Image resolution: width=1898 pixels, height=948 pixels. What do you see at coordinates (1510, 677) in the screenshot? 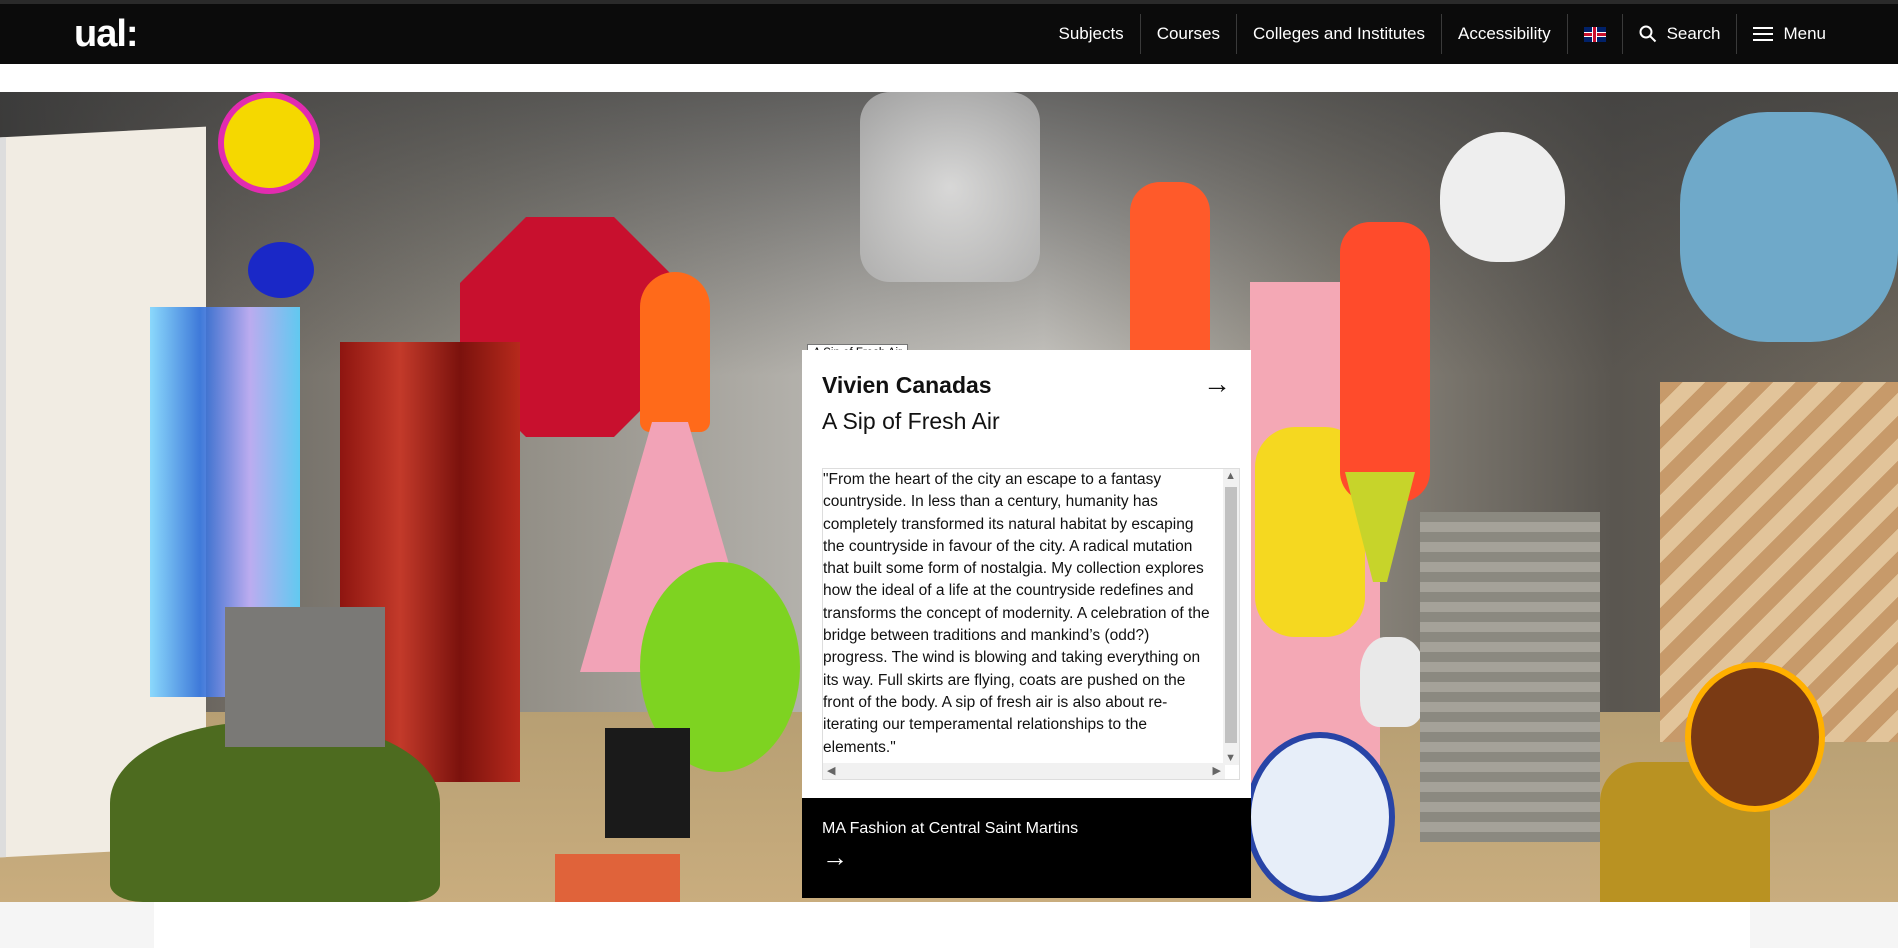
I see `concrete-staircase` at bounding box center [1510, 677].